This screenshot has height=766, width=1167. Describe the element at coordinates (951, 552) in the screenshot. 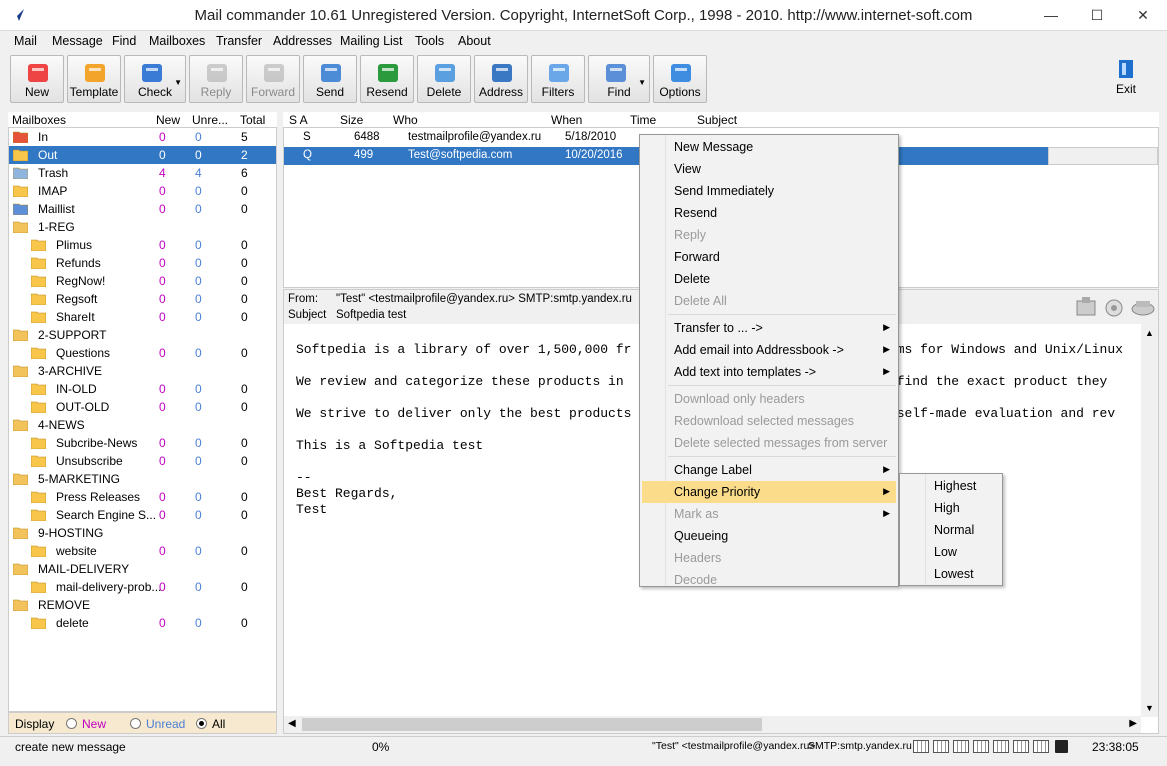

I see `priority-low: Low` at that location.